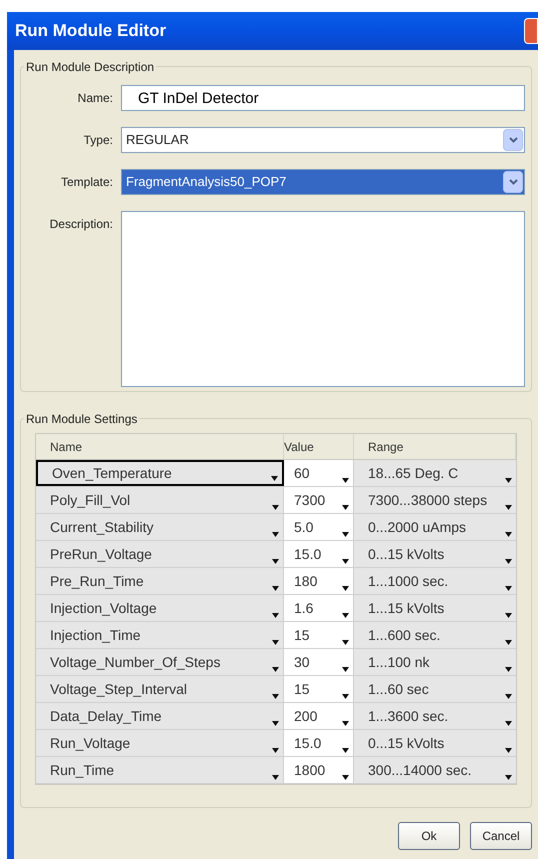  I want to click on field-label: Template:, so click(87, 182).